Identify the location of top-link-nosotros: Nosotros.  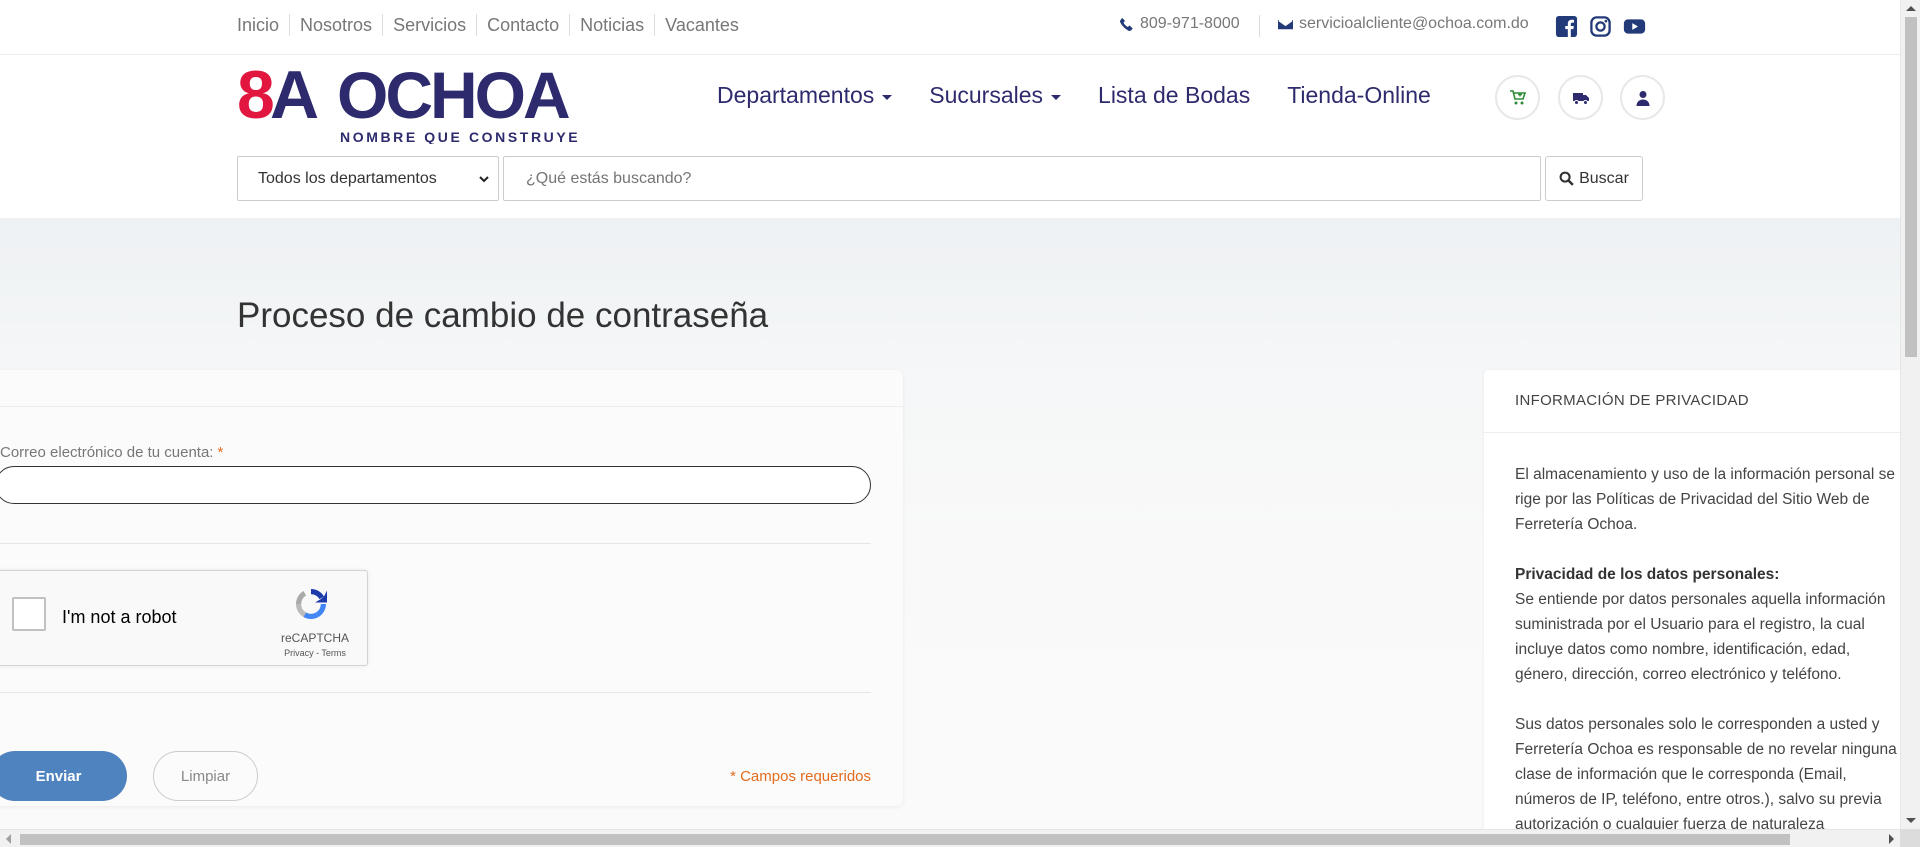
(335, 25).